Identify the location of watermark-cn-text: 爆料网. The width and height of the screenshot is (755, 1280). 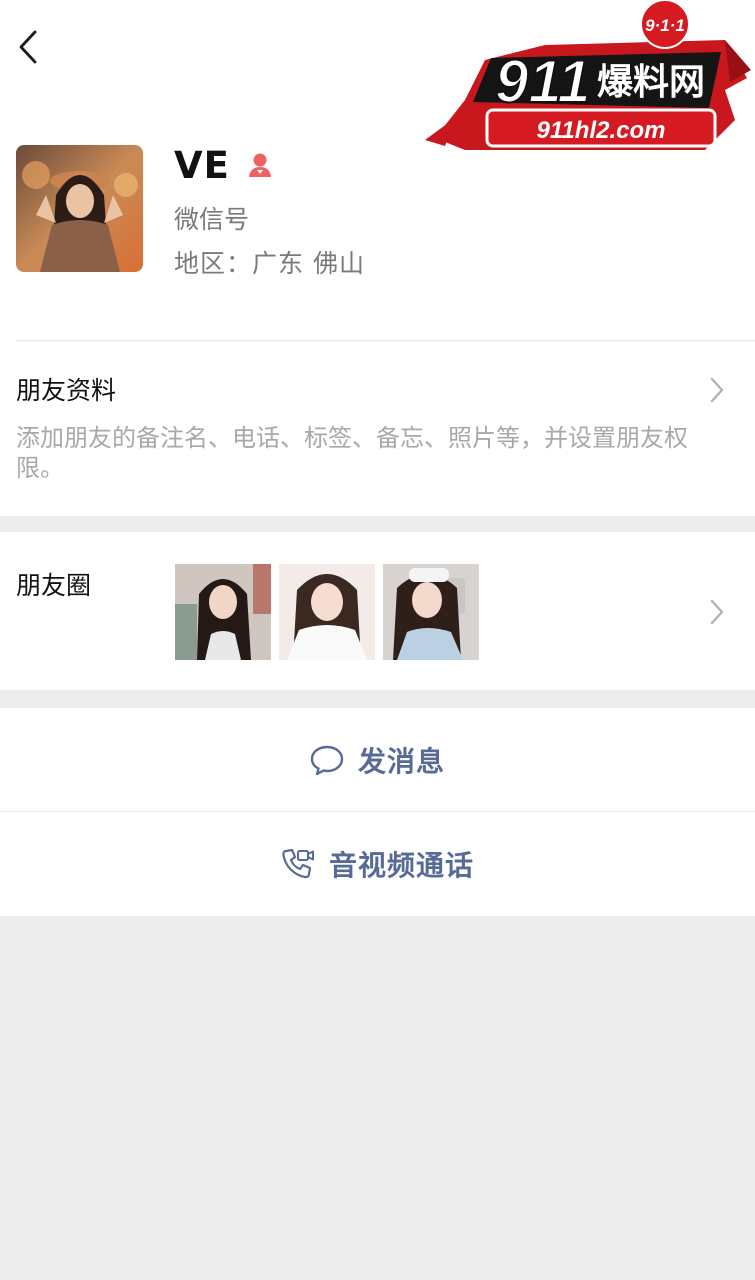
(651, 82).